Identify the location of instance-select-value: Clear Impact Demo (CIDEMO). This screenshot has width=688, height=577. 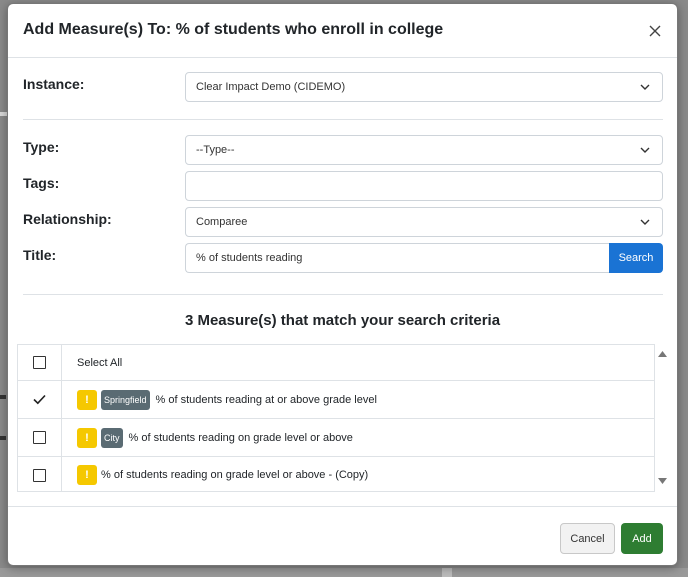
(271, 87).